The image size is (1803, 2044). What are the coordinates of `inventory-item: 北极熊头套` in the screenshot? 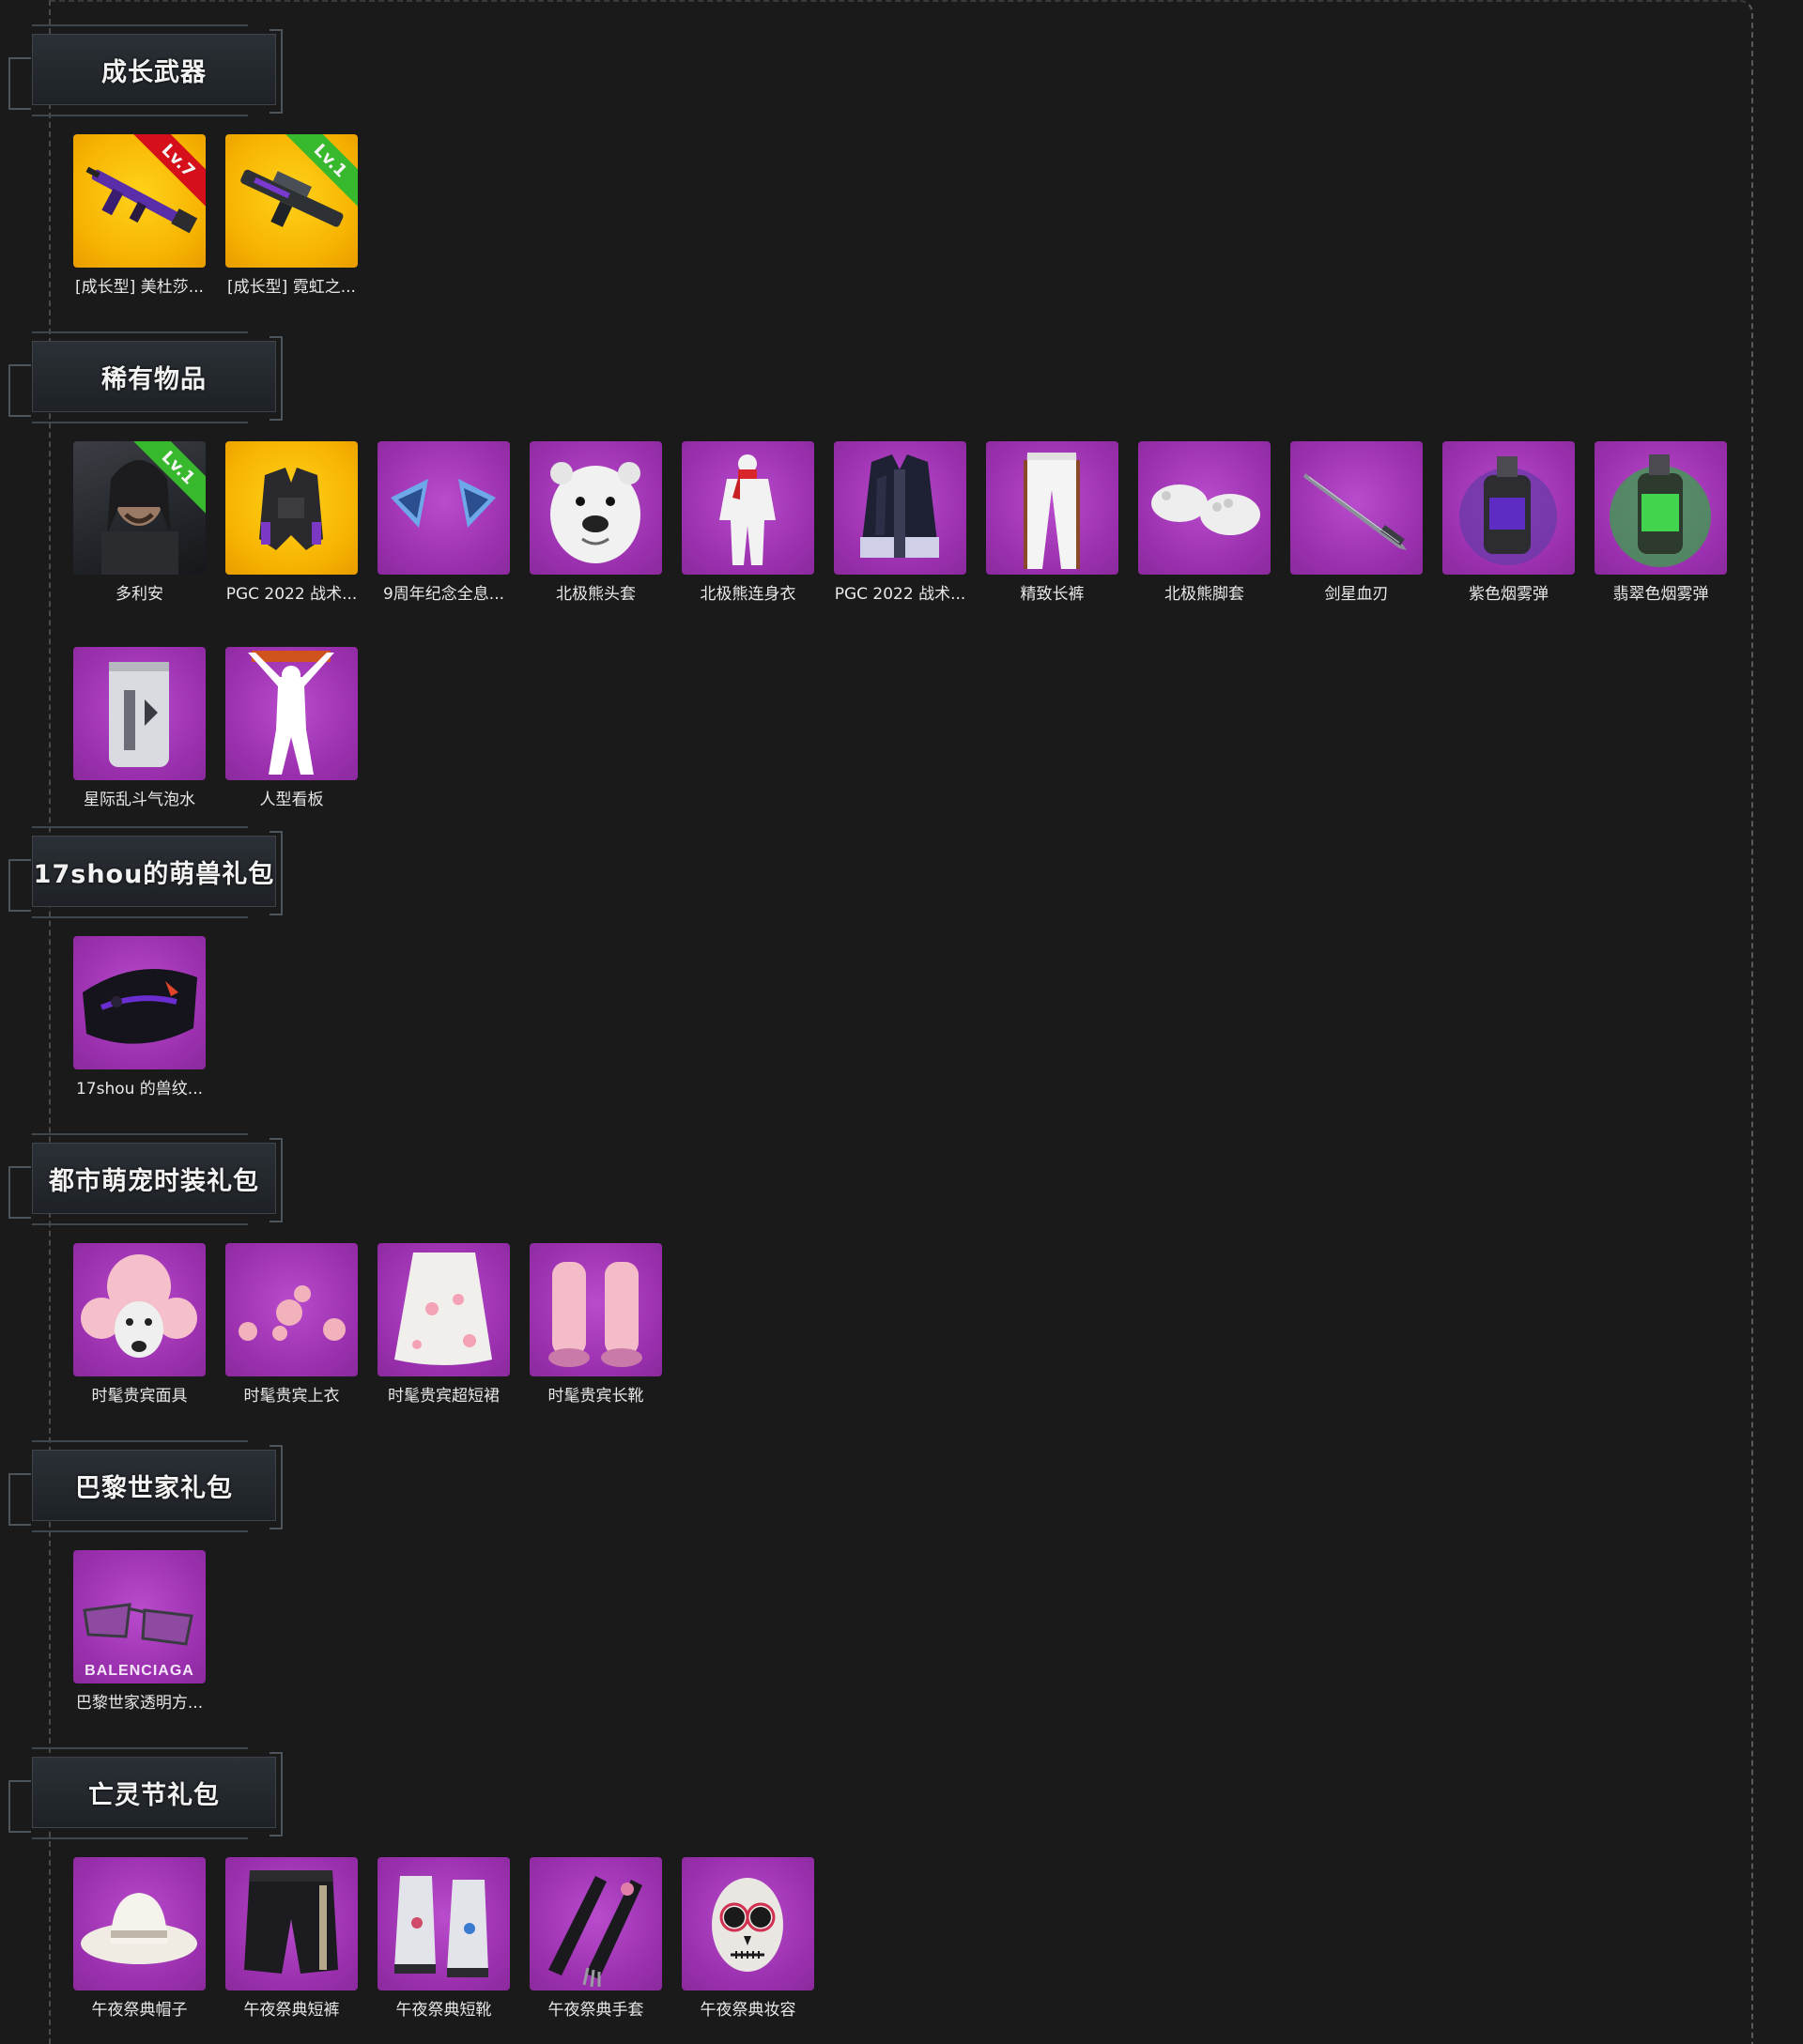 It's located at (596, 522).